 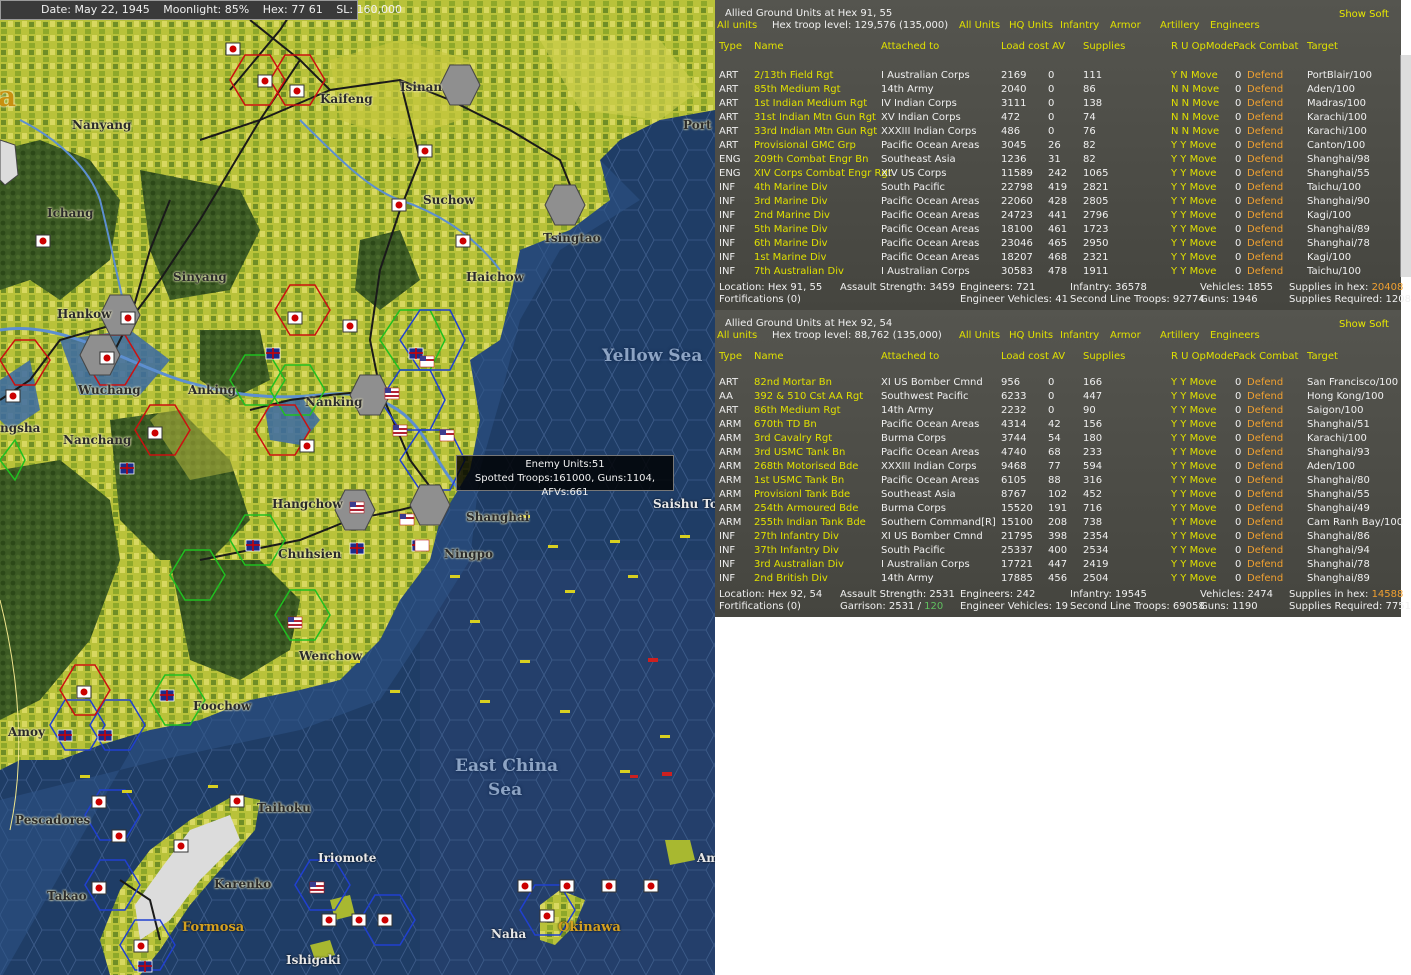 I want to click on unit-av: 478, so click(x=1058, y=271).